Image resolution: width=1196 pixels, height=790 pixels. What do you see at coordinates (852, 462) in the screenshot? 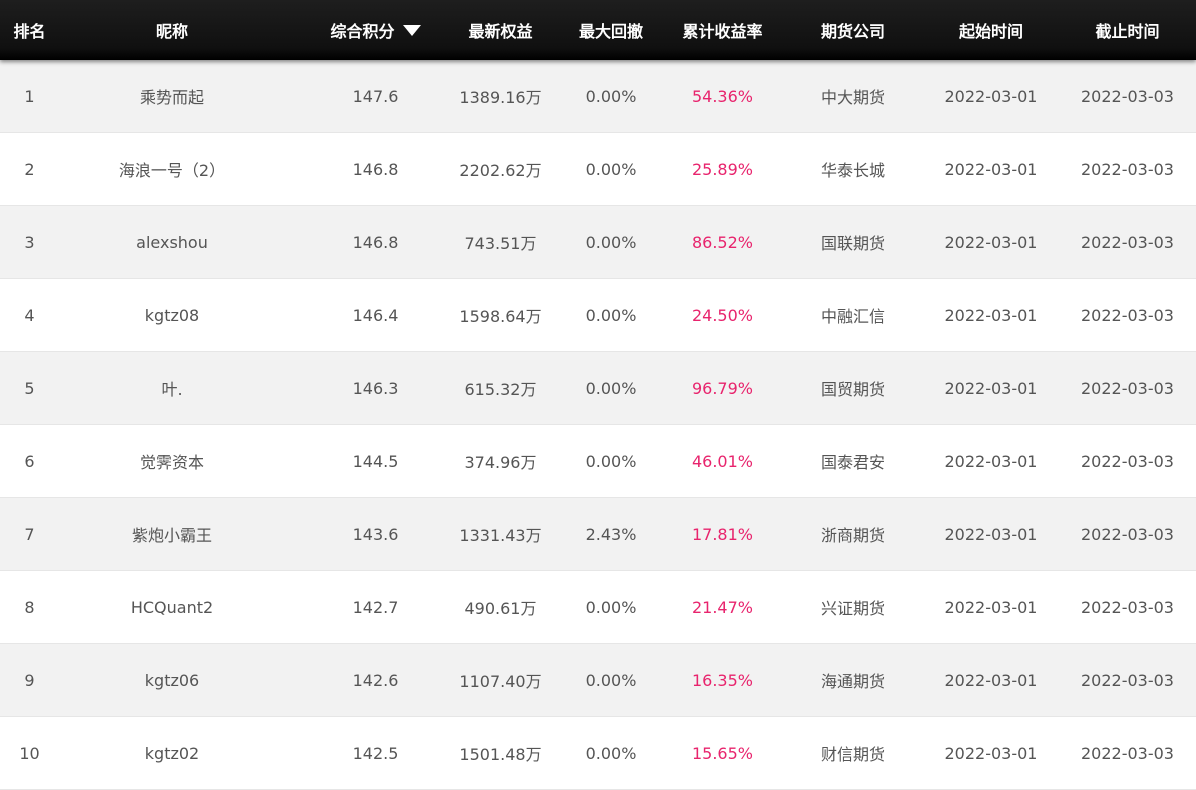
I see `company-cell: 国泰君安` at bounding box center [852, 462].